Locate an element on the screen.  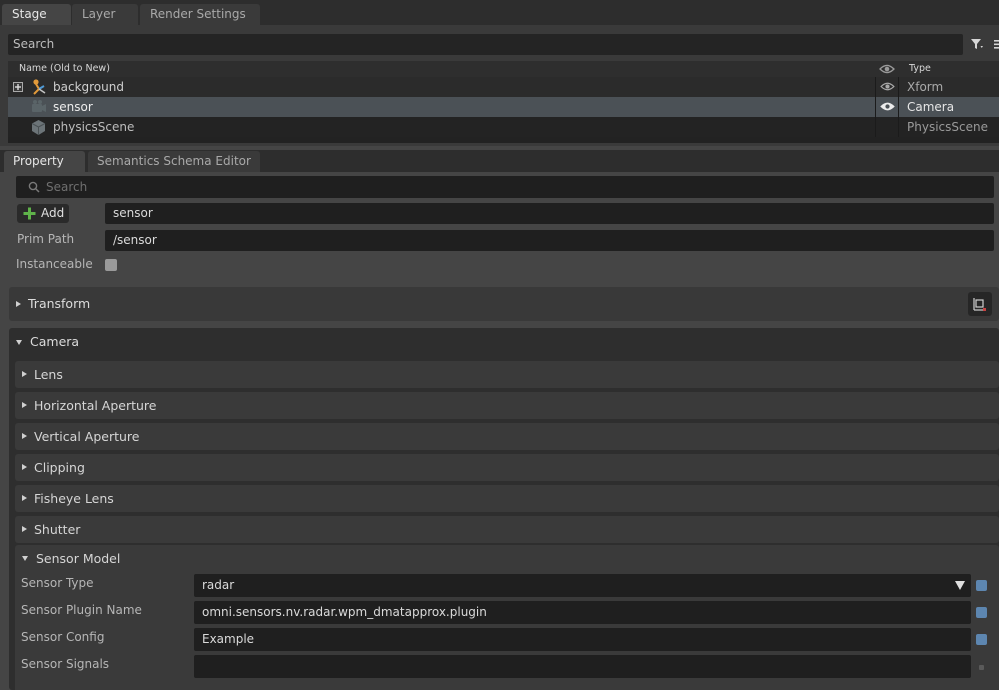
sensor-plugin-name-override-indicator is located at coordinates (981, 612).